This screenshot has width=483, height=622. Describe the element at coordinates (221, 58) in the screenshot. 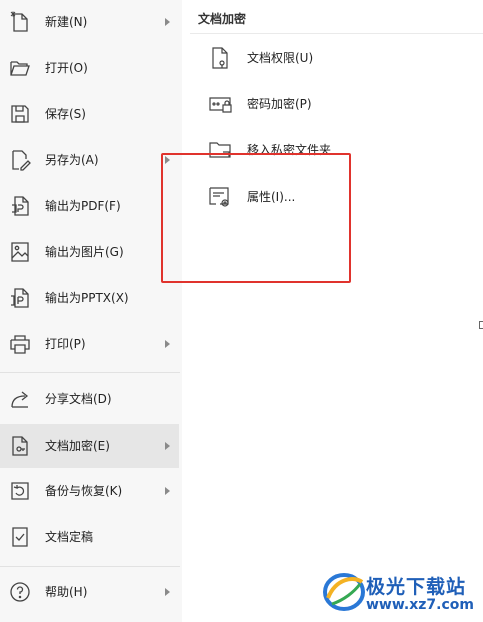

I see `document-permission-icon` at that location.